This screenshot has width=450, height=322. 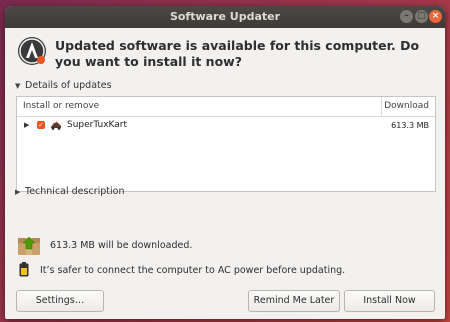 What do you see at coordinates (56, 125) in the screenshot?
I see `supertuxkart-icon` at bounding box center [56, 125].